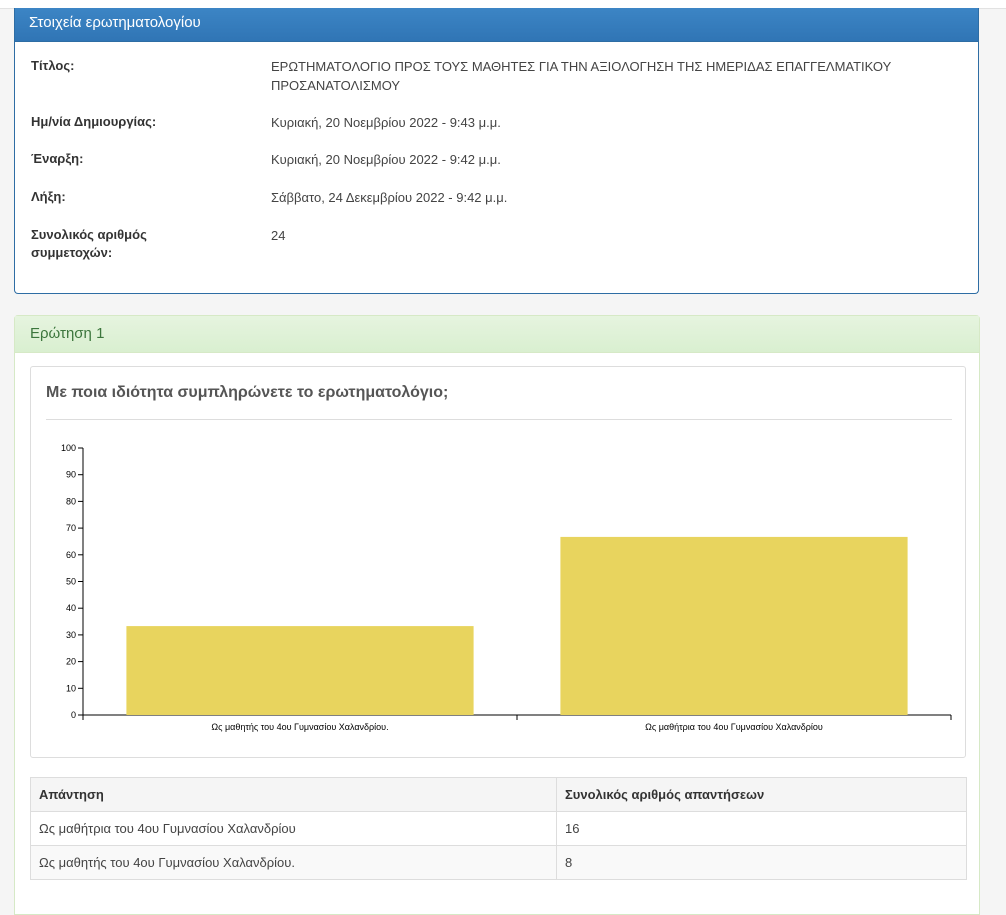 This screenshot has height=915, width=1006. What do you see at coordinates (94, 121) in the screenshot?
I see `info-label: Ημ/νία Δημιουργίας:` at bounding box center [94, 121].